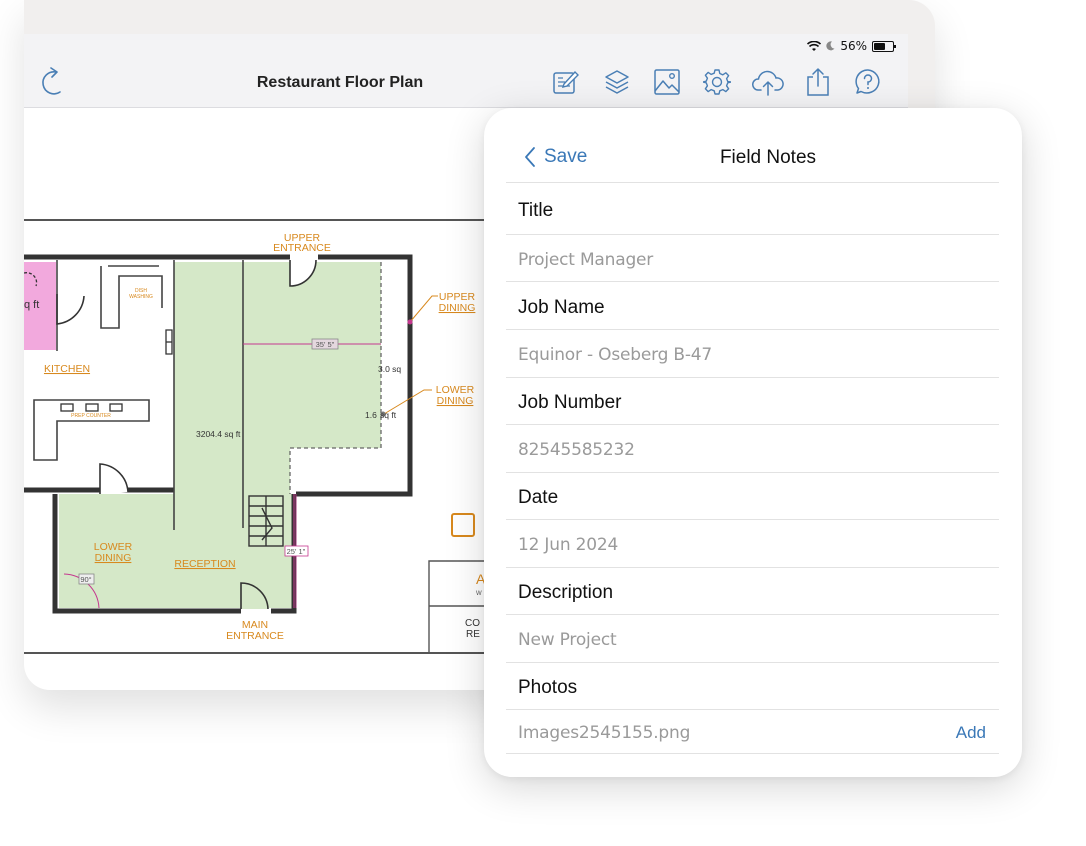 This screenshot has height=846, width=1086. Describe the element at coordinates (566, 592) in the screenshot. I see `field-label-description: Description` at that location.